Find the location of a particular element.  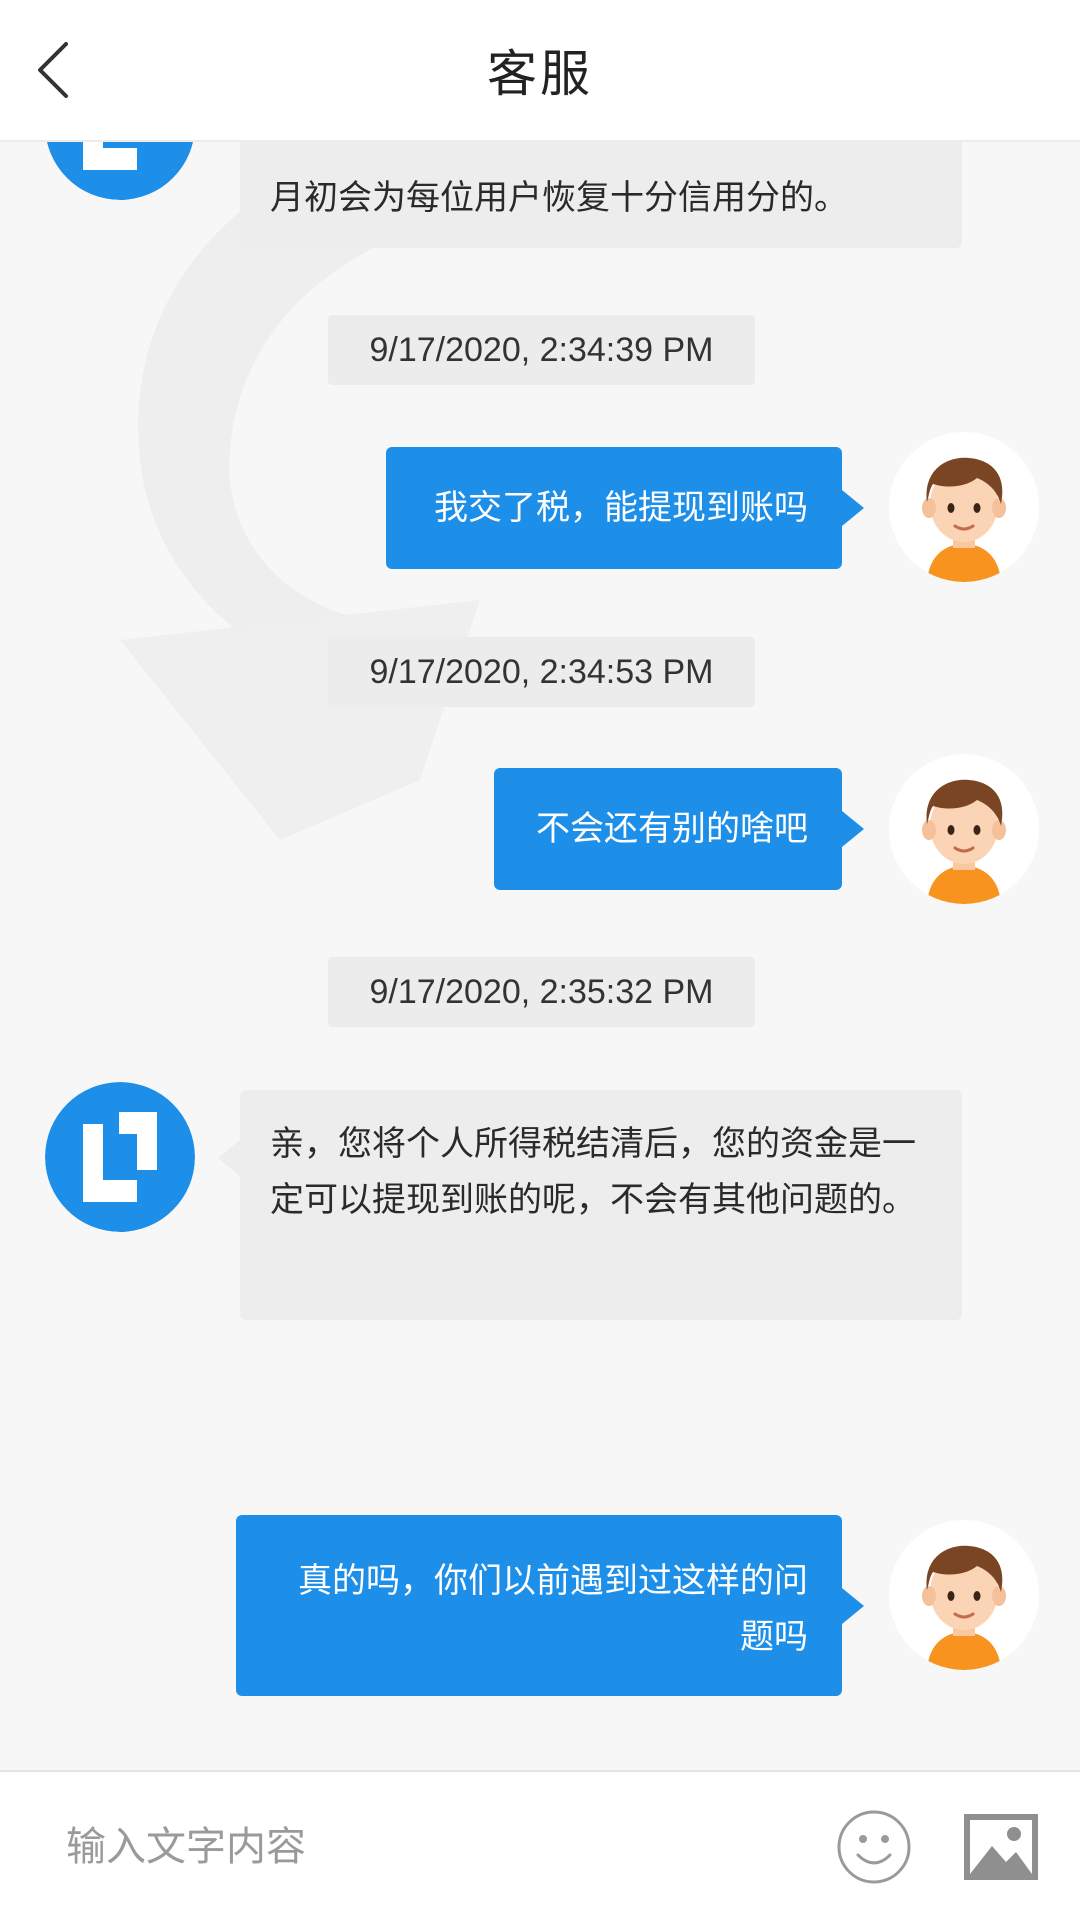

message-input-bar is located at coordinates (540, 1845).